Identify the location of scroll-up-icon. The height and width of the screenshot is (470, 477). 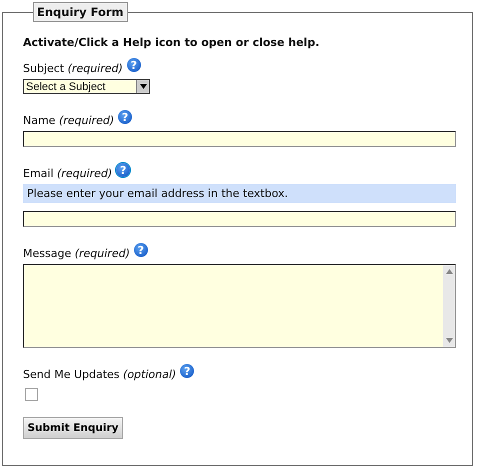
(449, 271).